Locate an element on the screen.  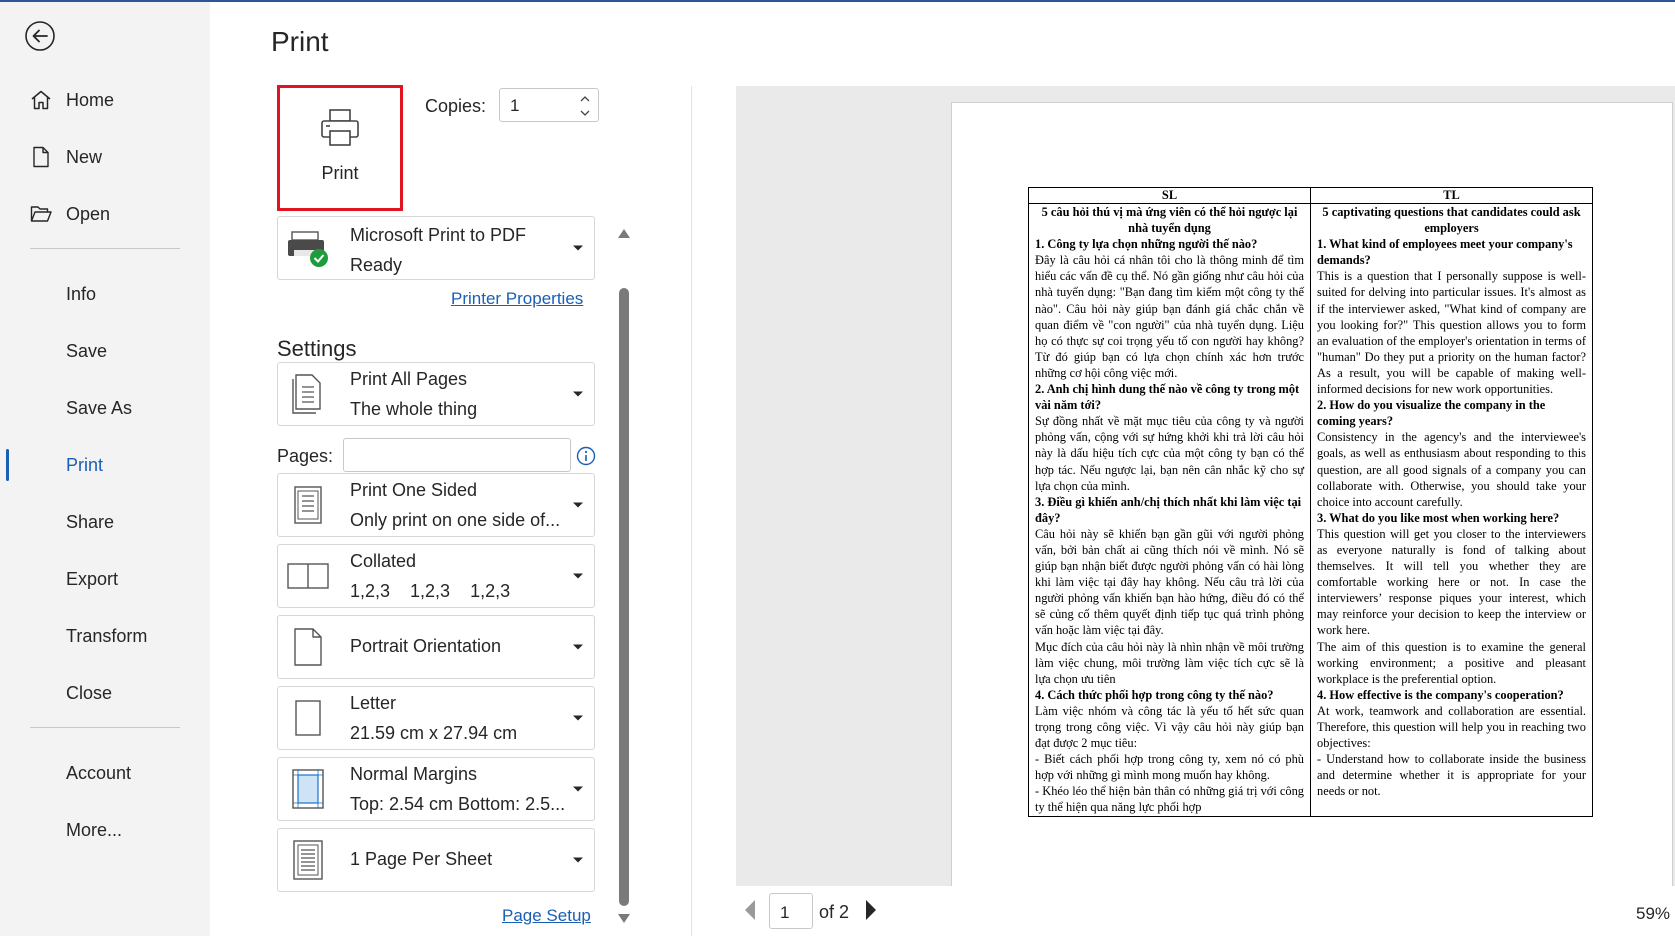
info-icon is located at coordinates (586, 456).